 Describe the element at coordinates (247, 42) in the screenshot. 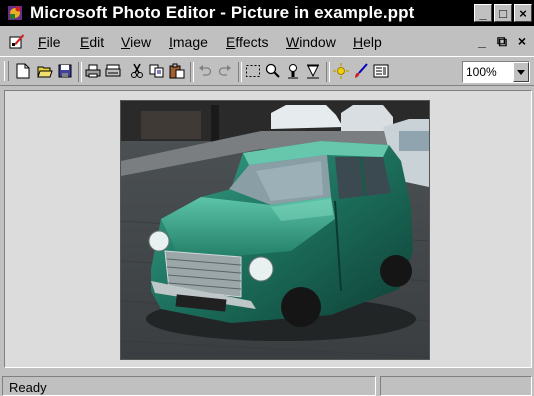

I see `menu-effects: Effects` at that location.